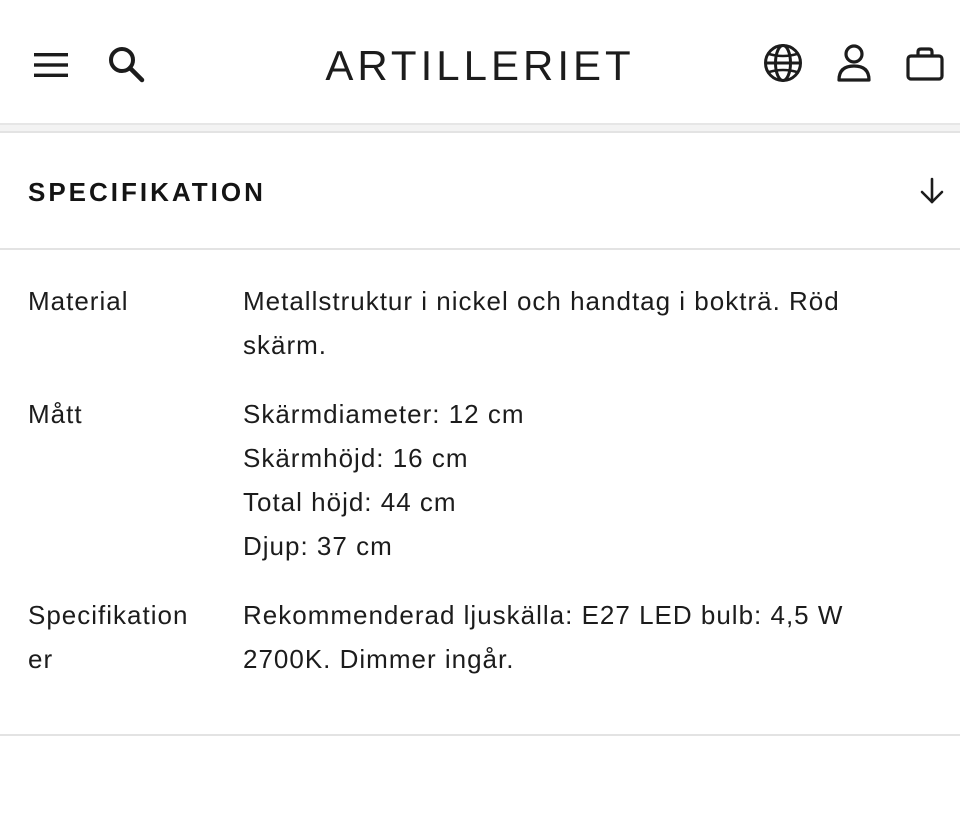 This screenshot has height=826, width=960. I want to click on spec-value-line: Skärmdiameter: 12 cm, so click(384, 414).